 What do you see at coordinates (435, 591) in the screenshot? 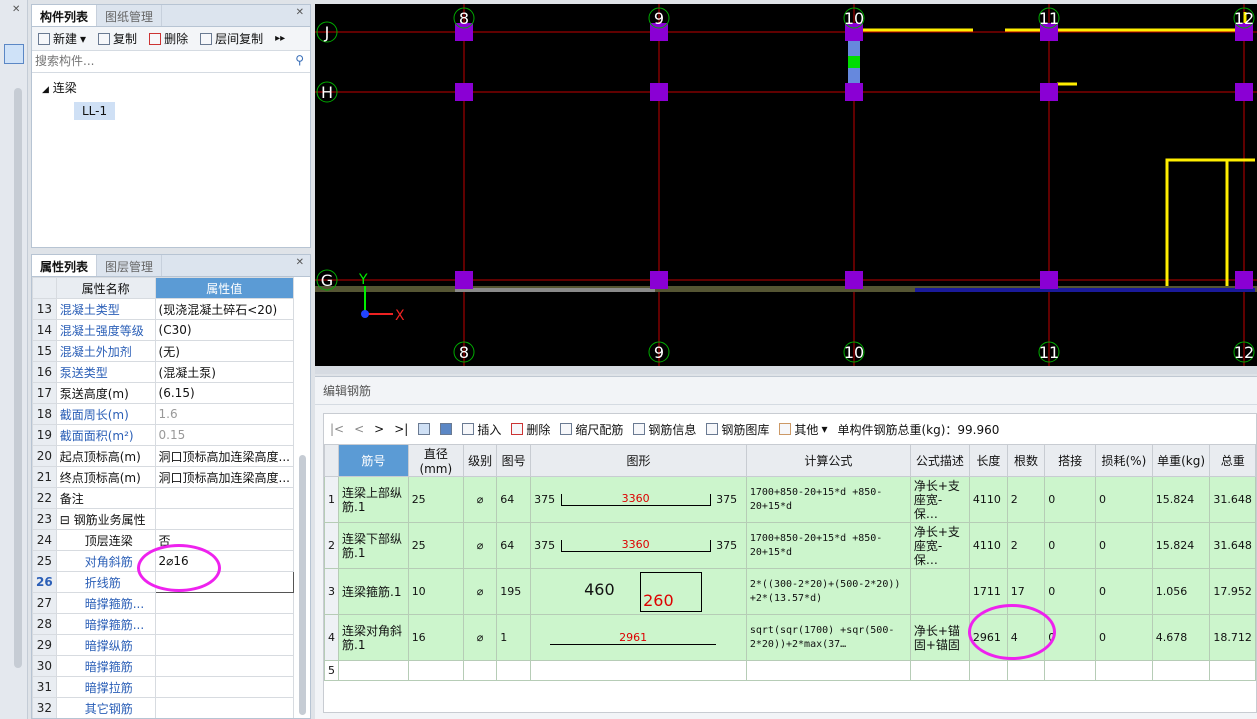
I see `diameter: 10` at bounding box center [435, 591].